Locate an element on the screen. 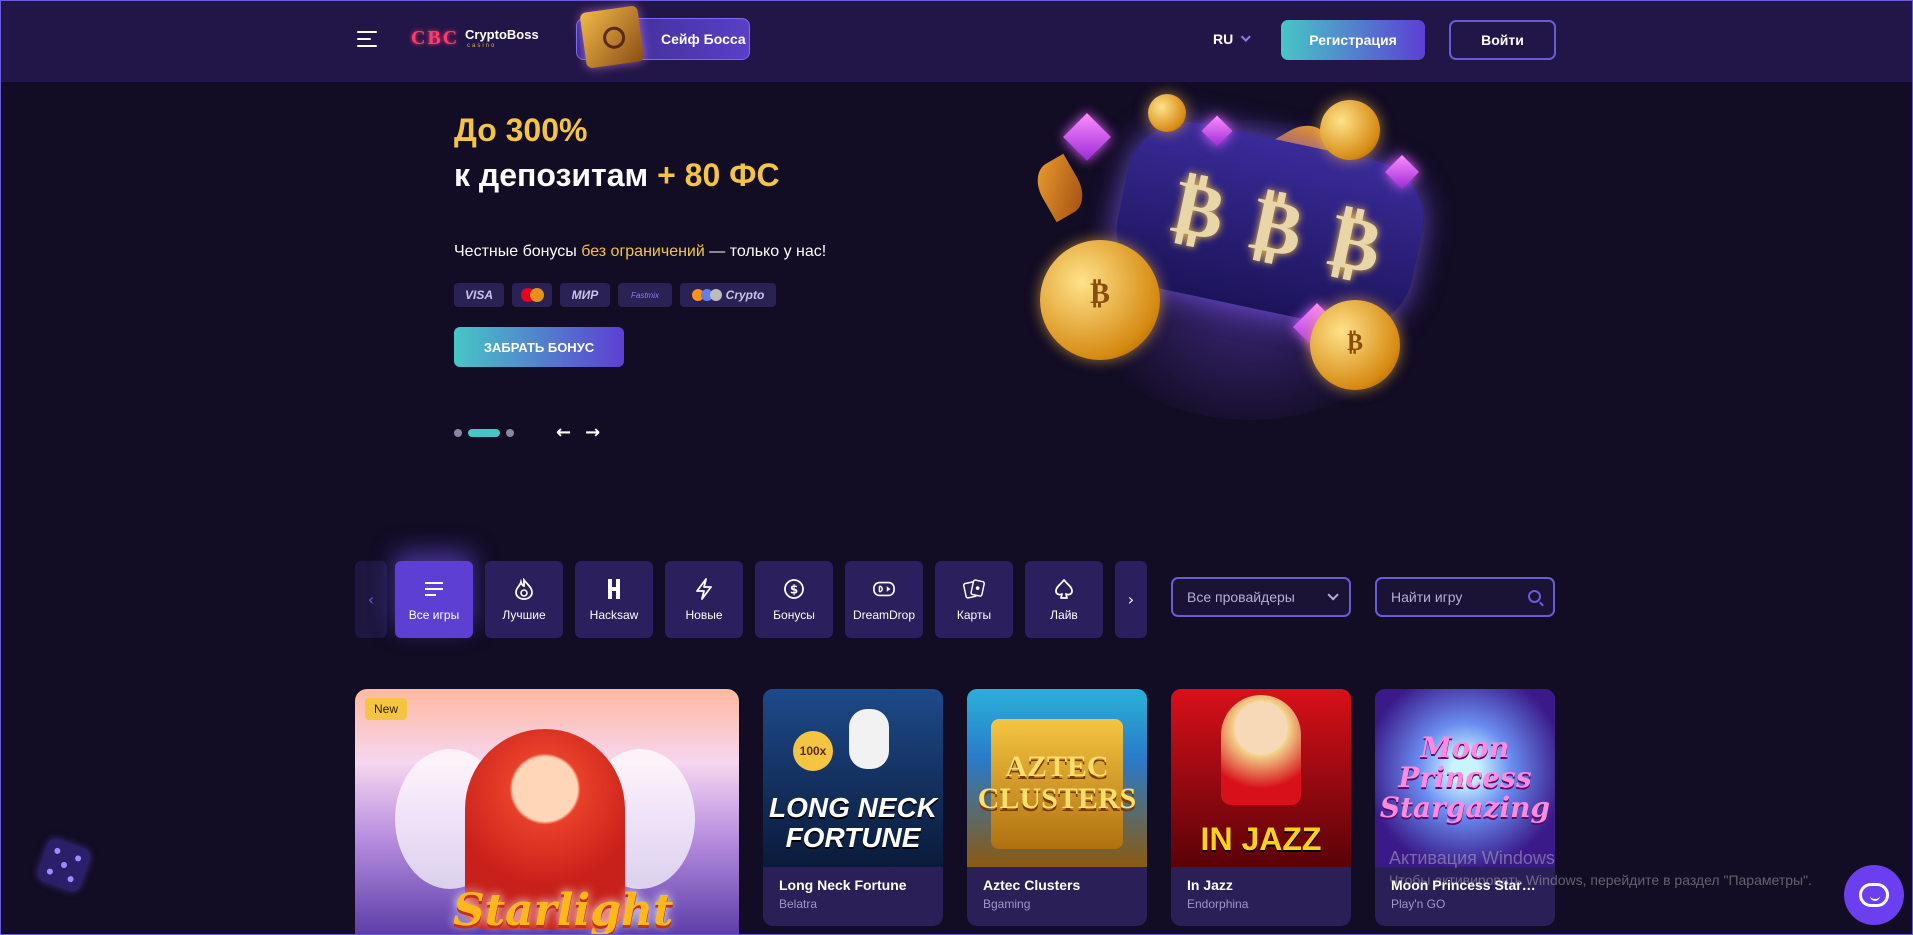  chat-icon is located at coordinates (1874, 895).